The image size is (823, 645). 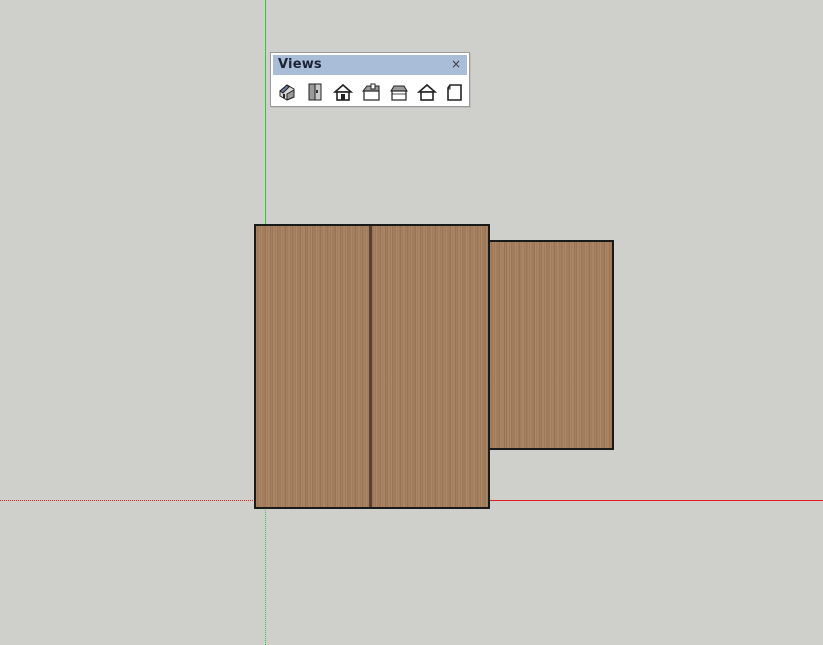 What do you see at coordinates (127, 500) in the screenshot?
I see `red-axis-negative` at bounding box center [127, 500].